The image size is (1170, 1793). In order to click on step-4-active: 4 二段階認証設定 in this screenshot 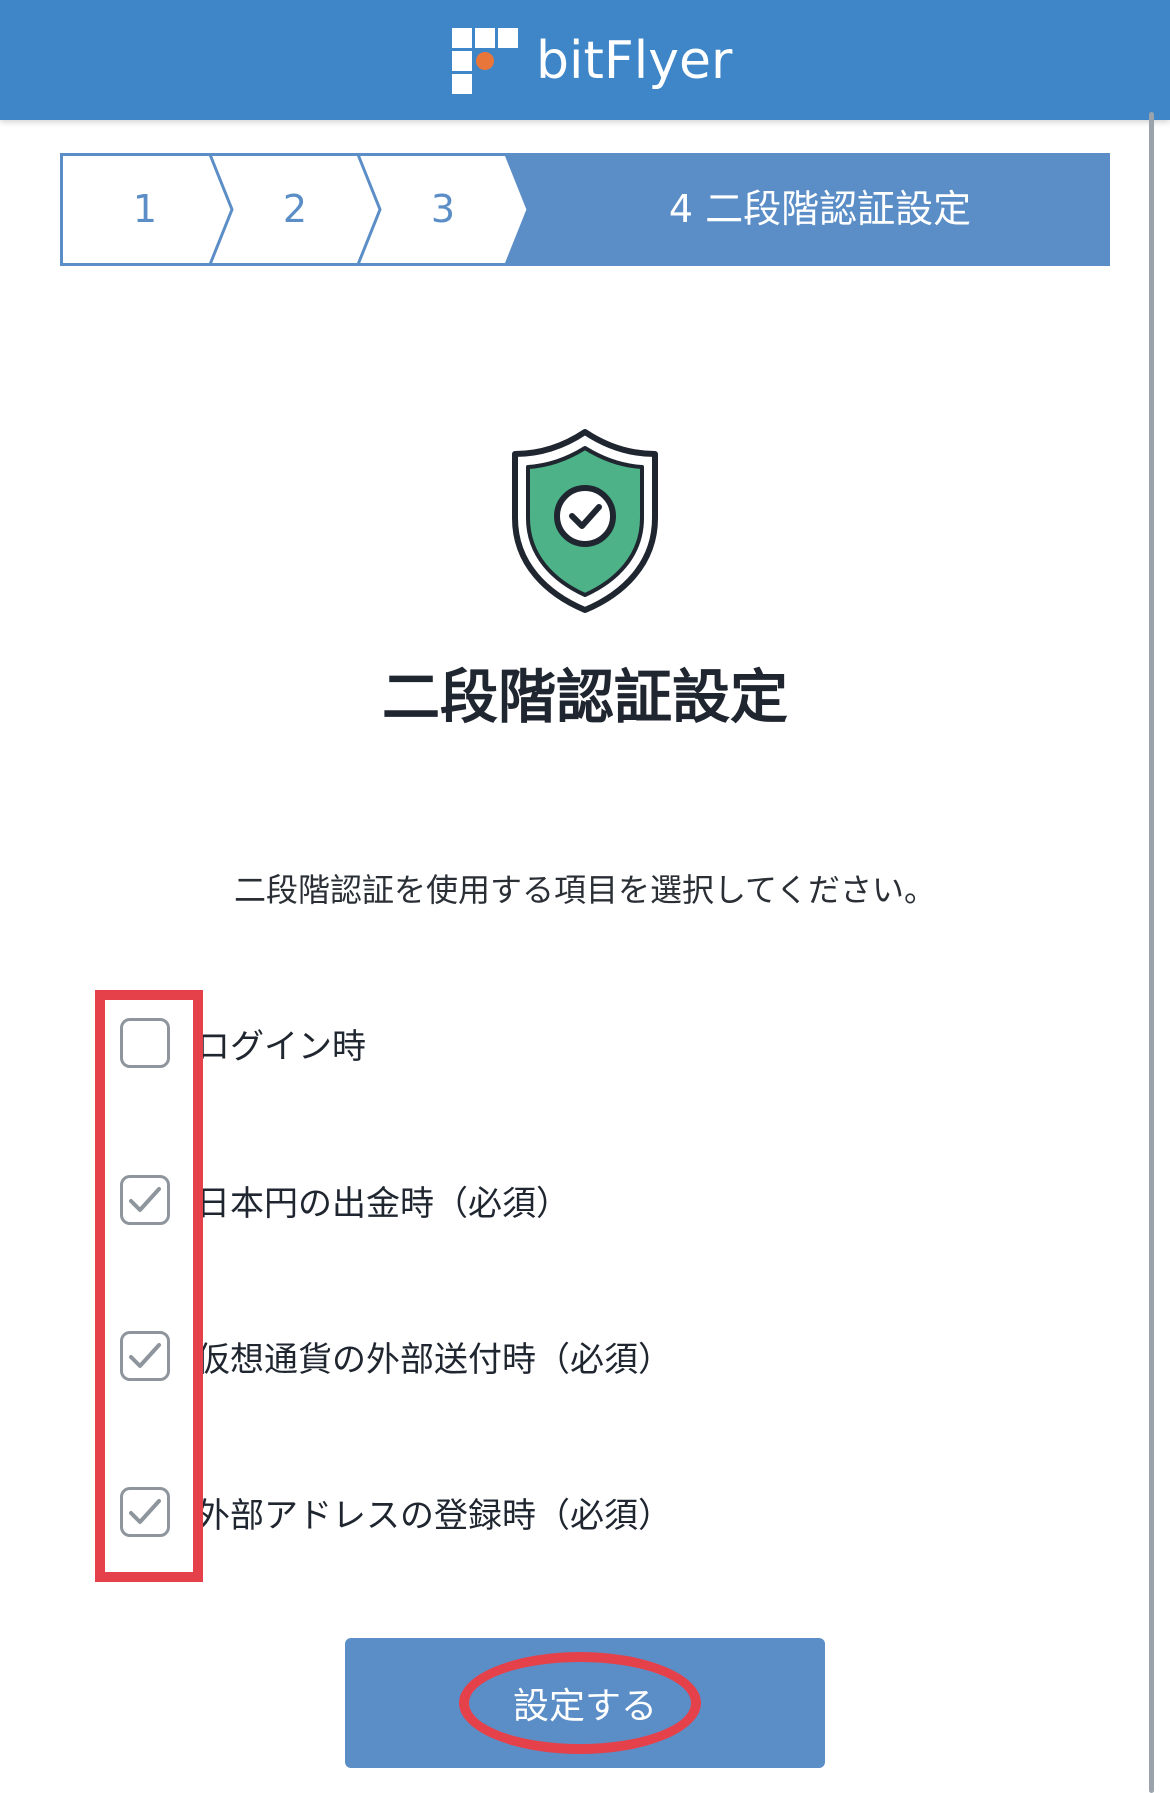, I will do `click(820, 209)`.